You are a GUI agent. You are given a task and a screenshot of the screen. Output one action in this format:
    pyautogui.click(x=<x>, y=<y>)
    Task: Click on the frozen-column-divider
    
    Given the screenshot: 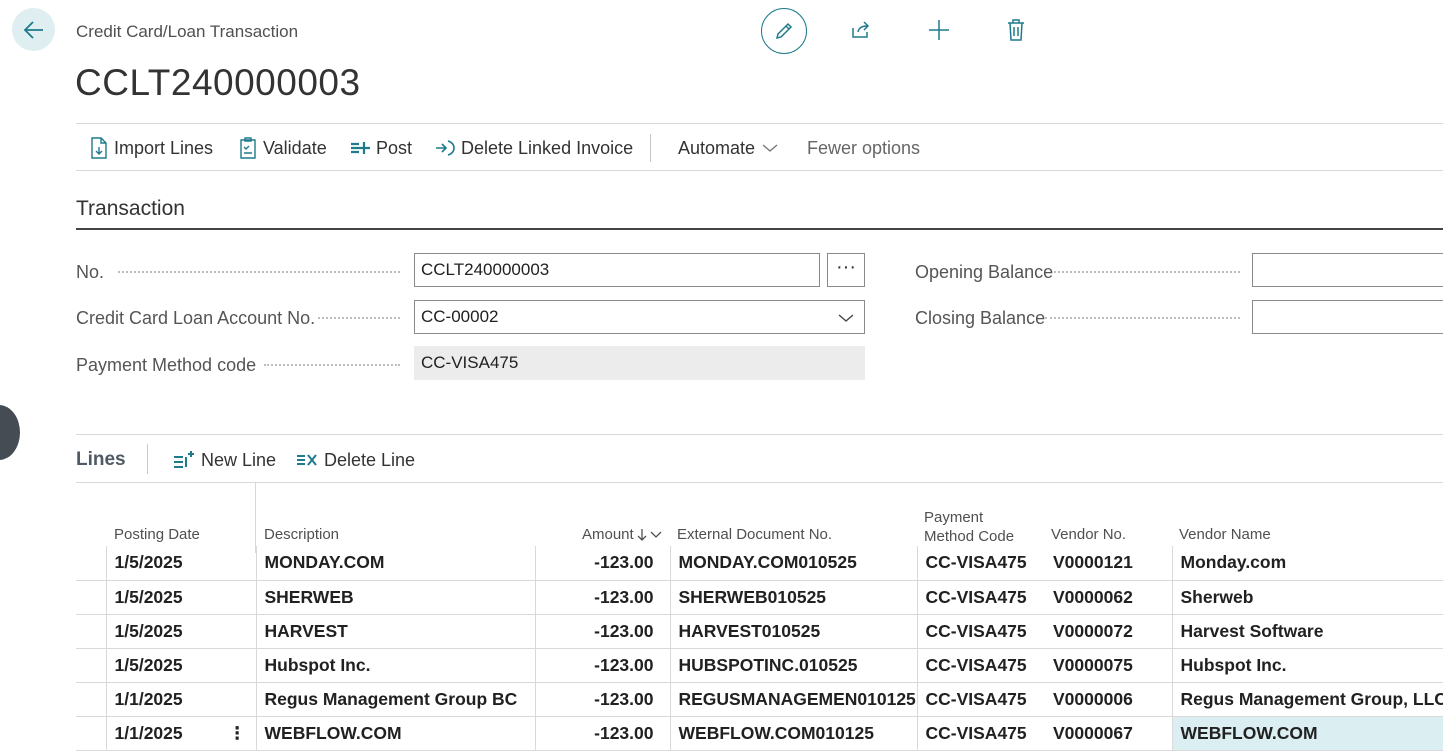 What is the action you would take?
    pyautogui.click(x=255, y=518)
    